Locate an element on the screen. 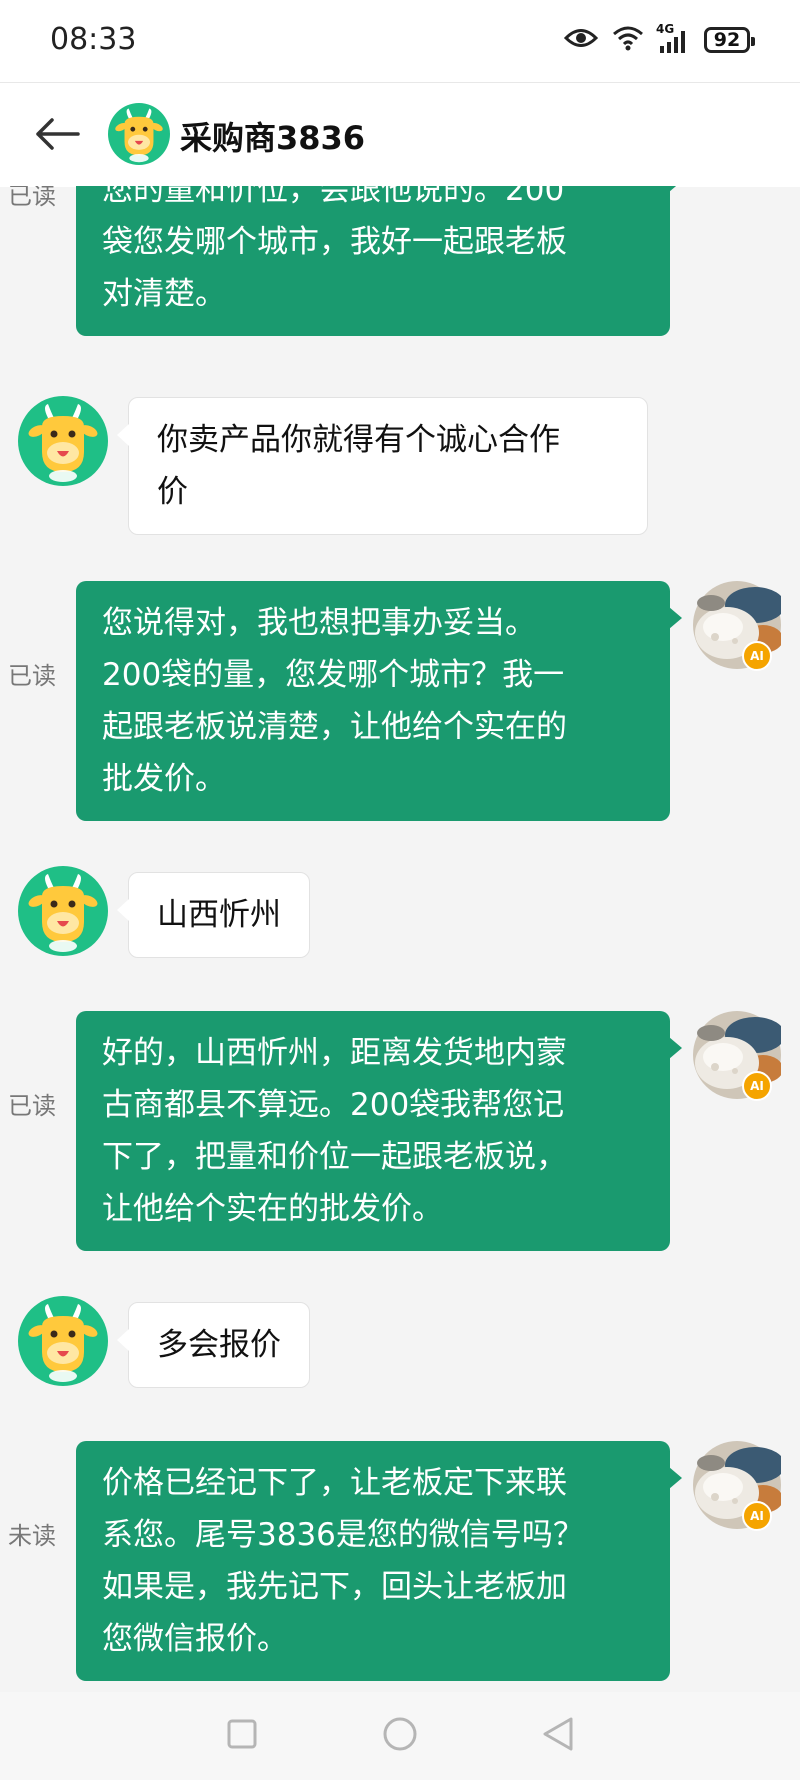 This screenshot has height=1780, width=800. message-line: 您微信报价。 is located at coordinates (195, 1639).